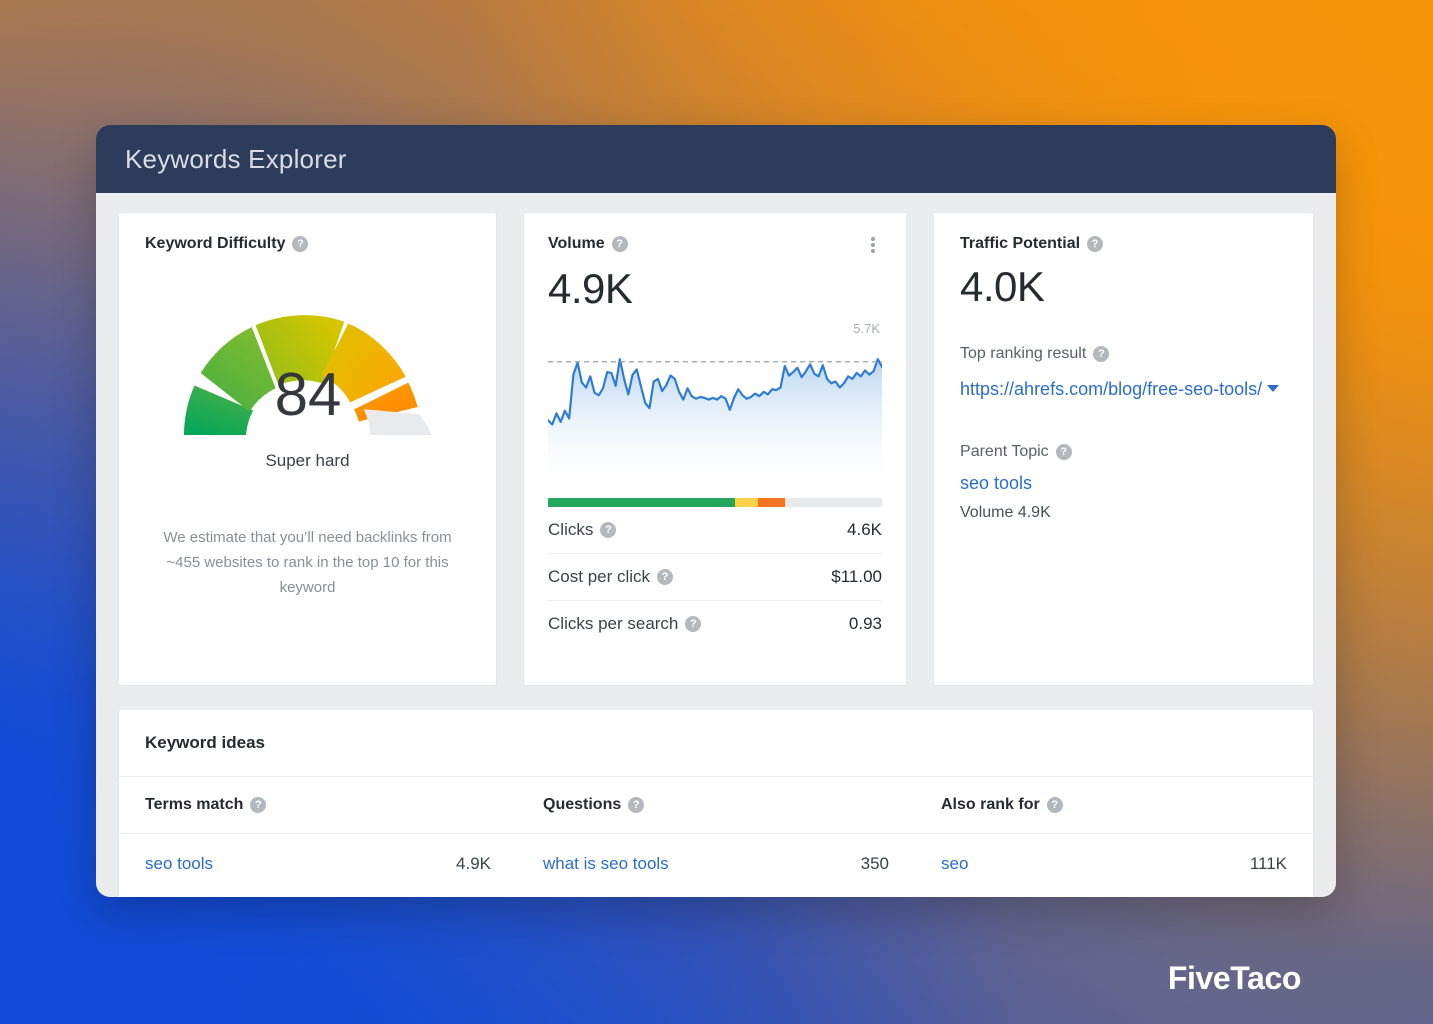 The image size is (1433, 1024). What do you see at coordinates (236, 158) in the screenshot?
I see `app-title: Keywords Explorer` at bounding box center [236, 158].